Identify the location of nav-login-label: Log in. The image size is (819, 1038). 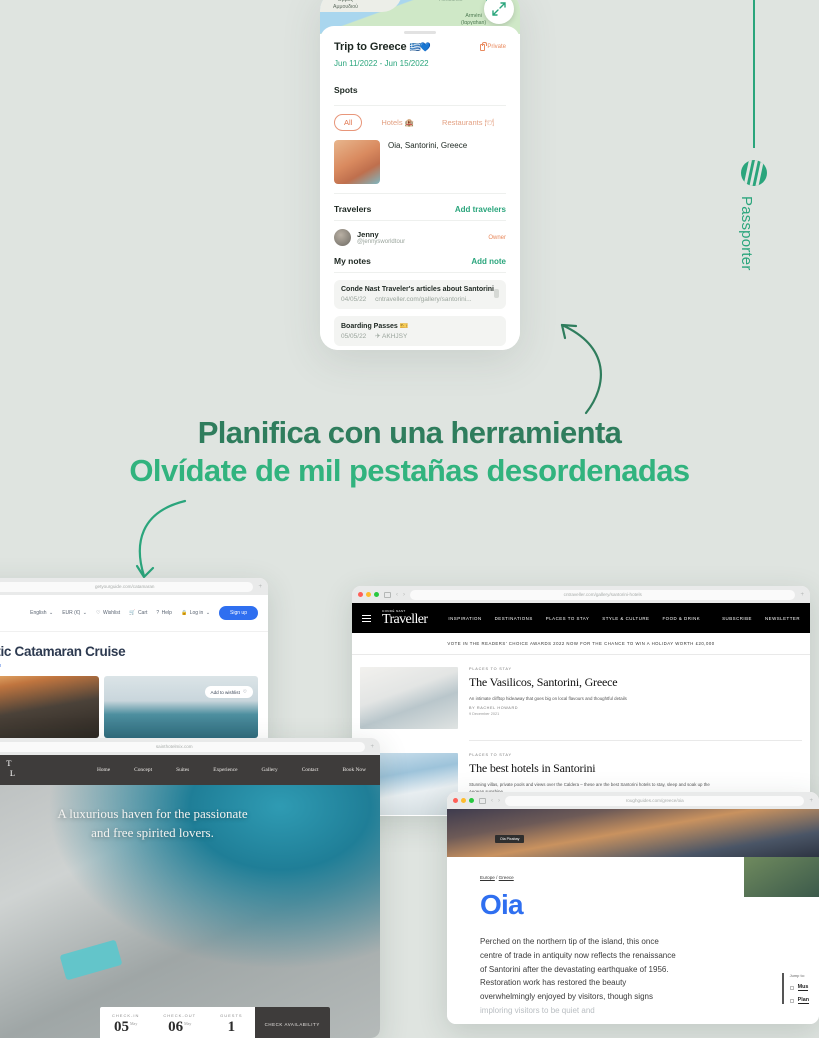
(196, 613).